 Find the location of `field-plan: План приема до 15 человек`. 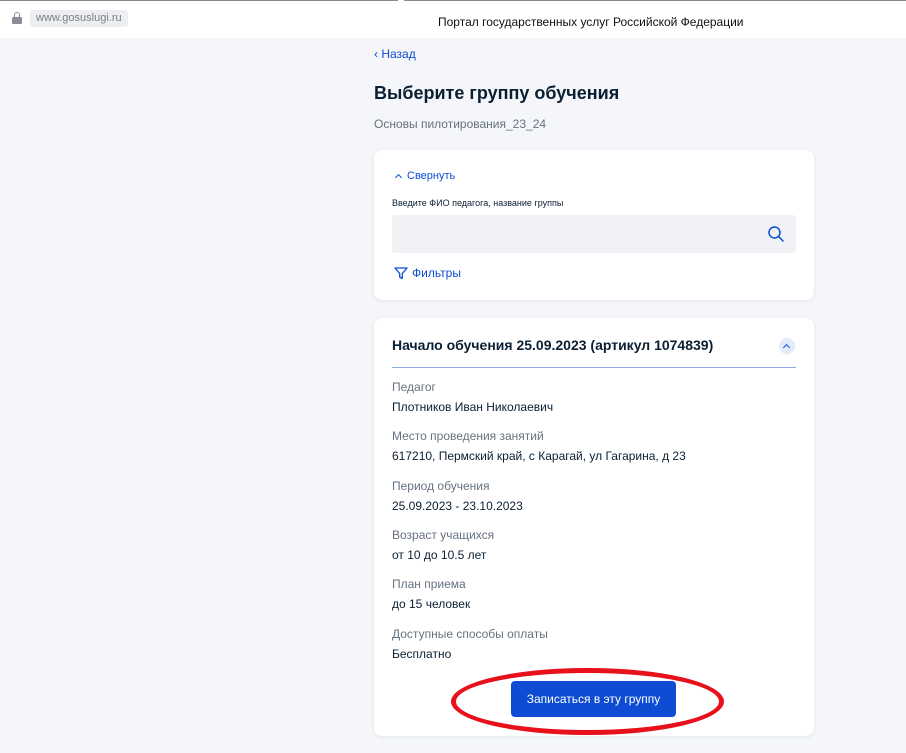

field-plan: План приема до 15 человек is located at coordinates (431, 594).